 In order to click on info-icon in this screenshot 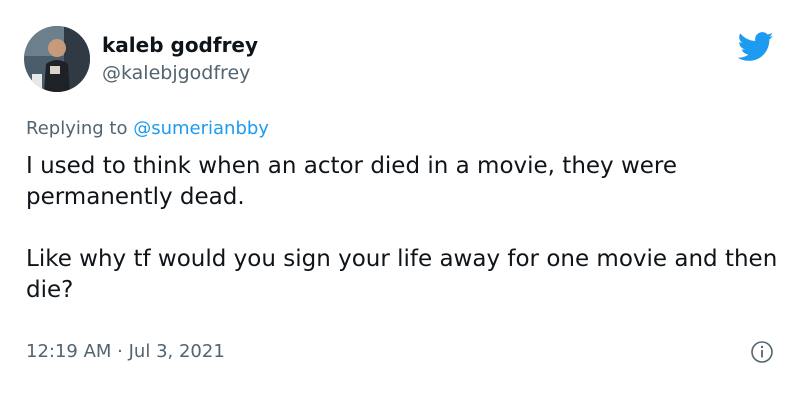, I will do `click(762, 352)`.